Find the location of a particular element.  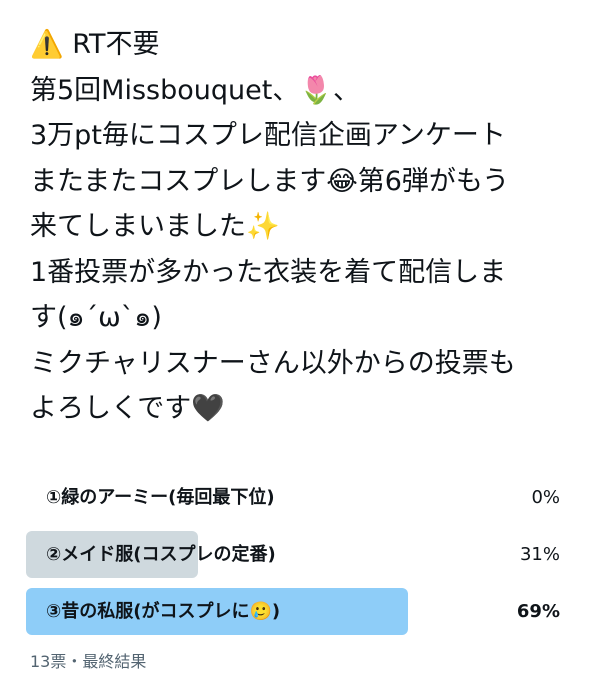

tweet-line: ミクチャリスナーさん以外からの投票も is located at coordinates (273, 363).